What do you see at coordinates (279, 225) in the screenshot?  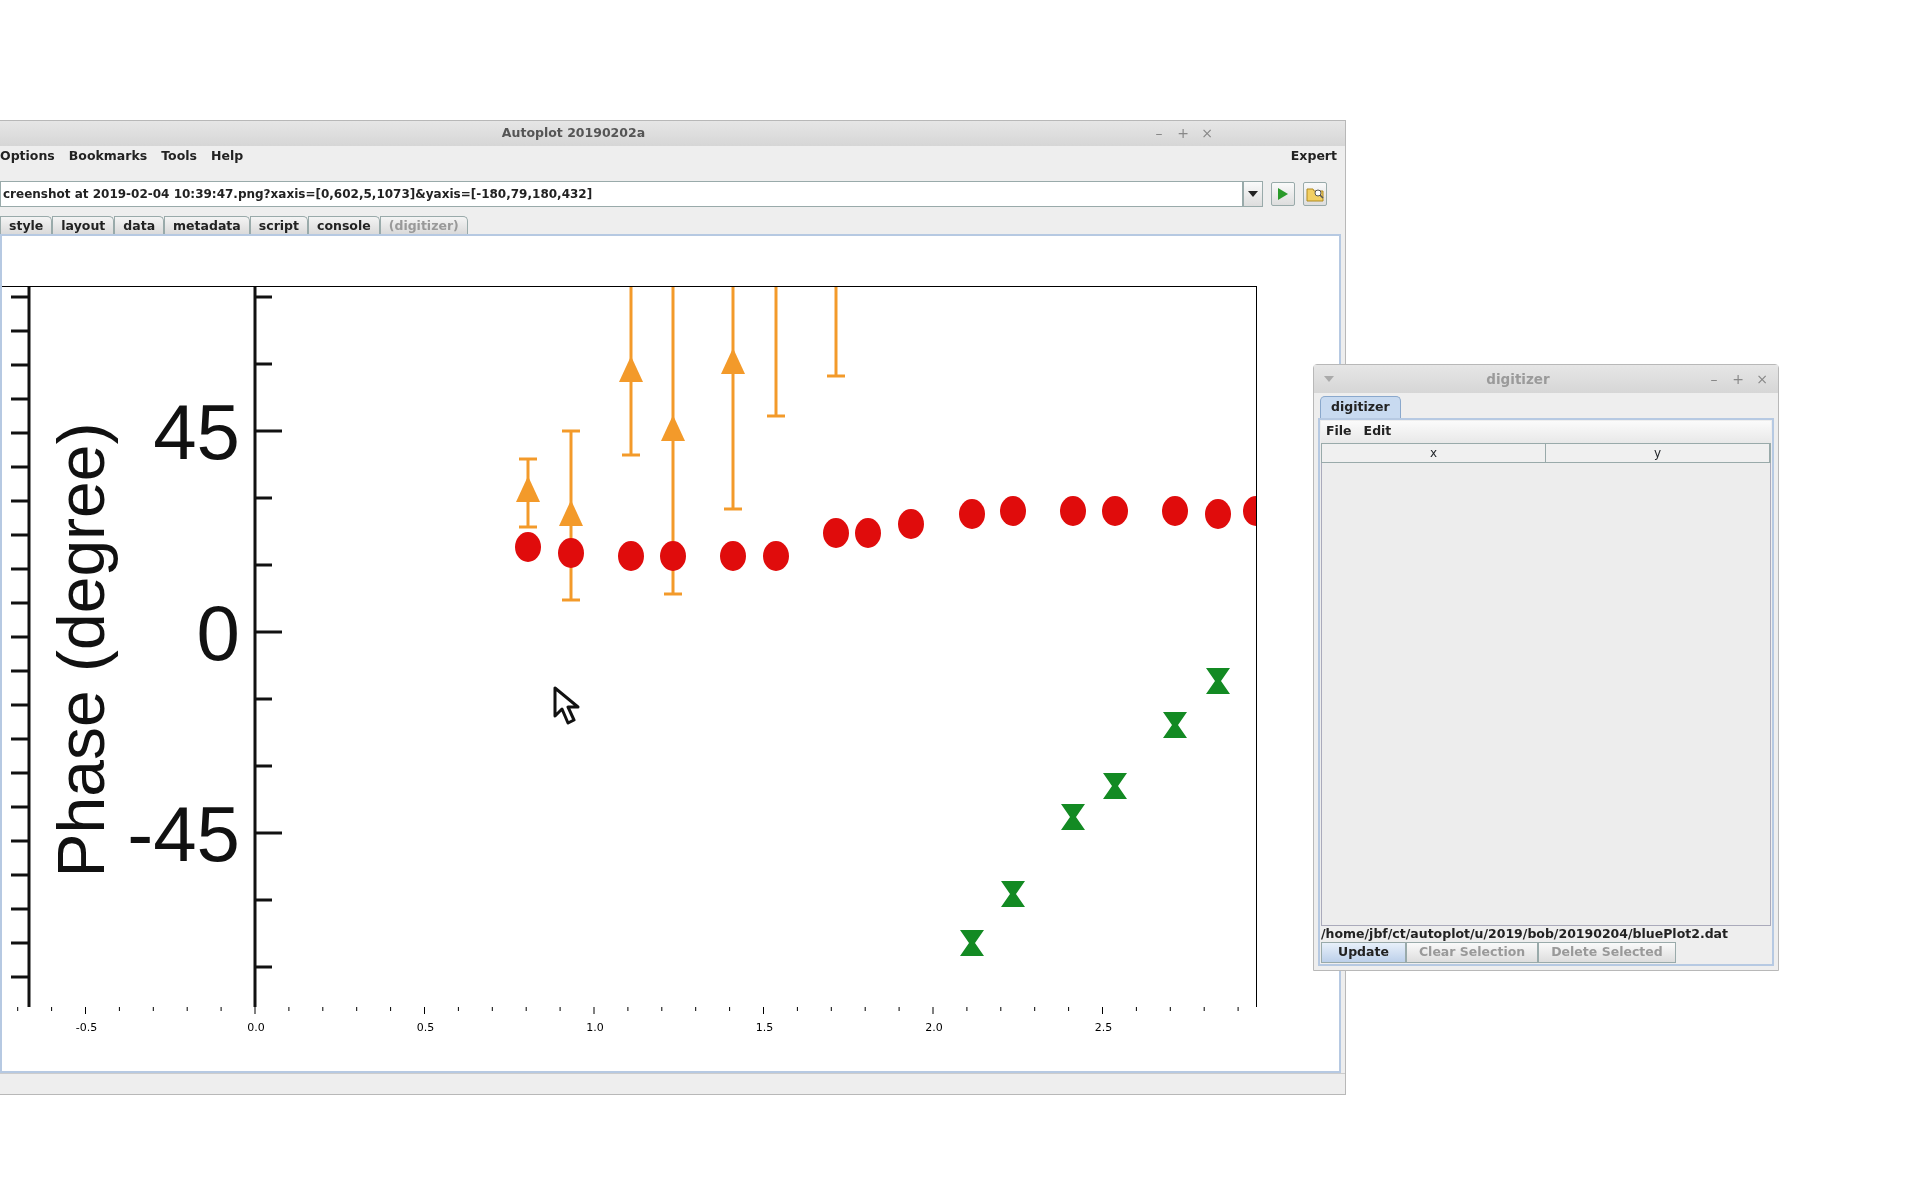 I see `tab: script` at bounding box center [279, 225].